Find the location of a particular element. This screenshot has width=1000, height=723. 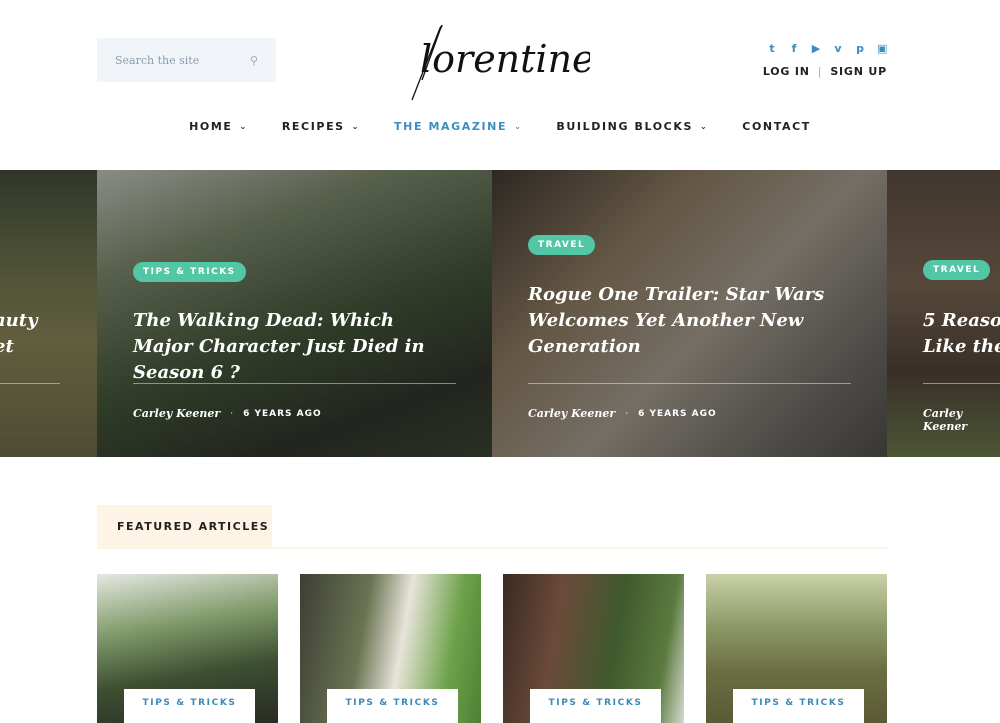

pinterest-icon: p is located at coordinates (860, 48).